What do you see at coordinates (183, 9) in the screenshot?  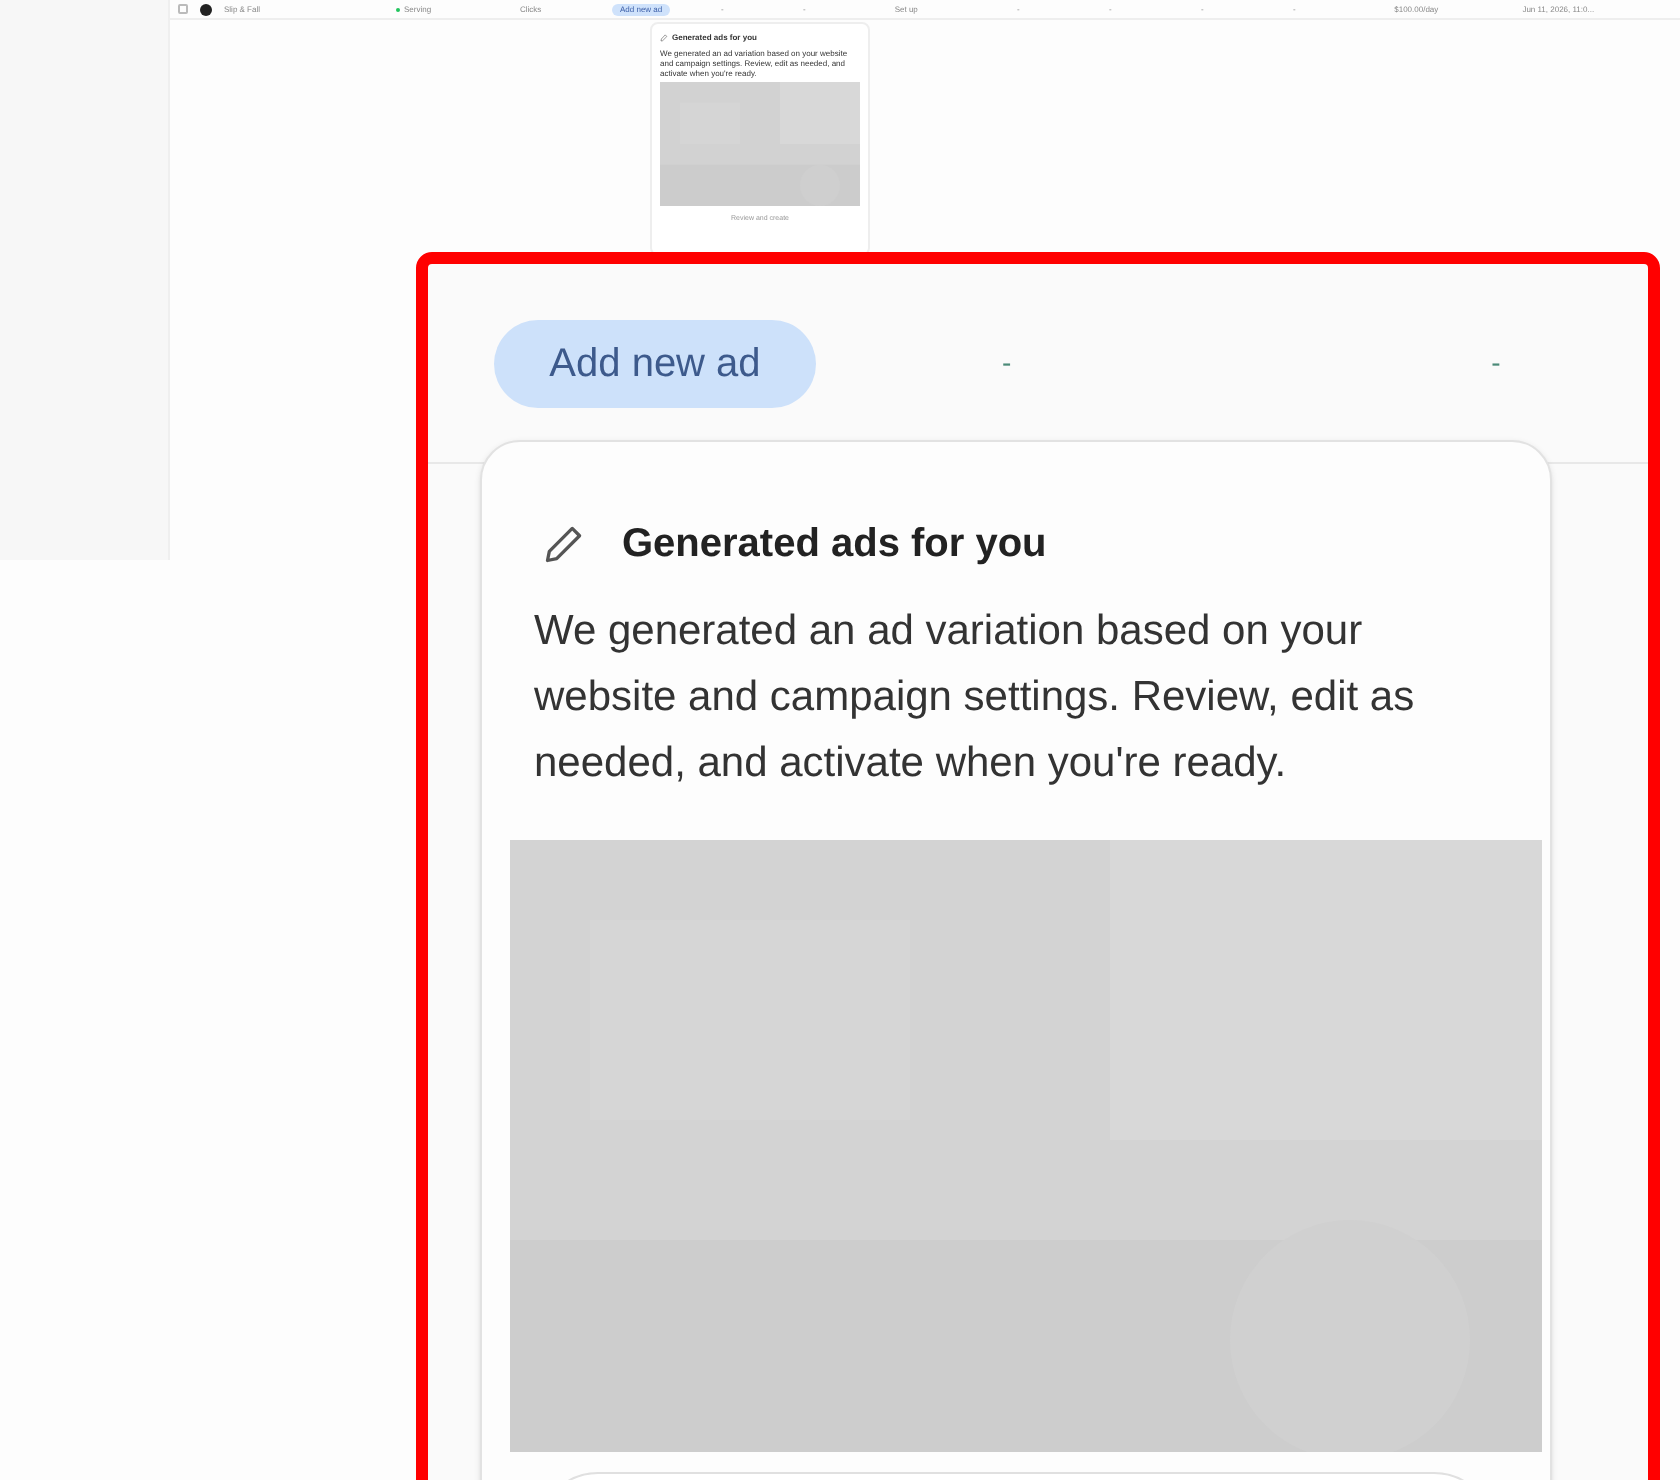 I see `row-checkbox` at bounding box center [183, 9].